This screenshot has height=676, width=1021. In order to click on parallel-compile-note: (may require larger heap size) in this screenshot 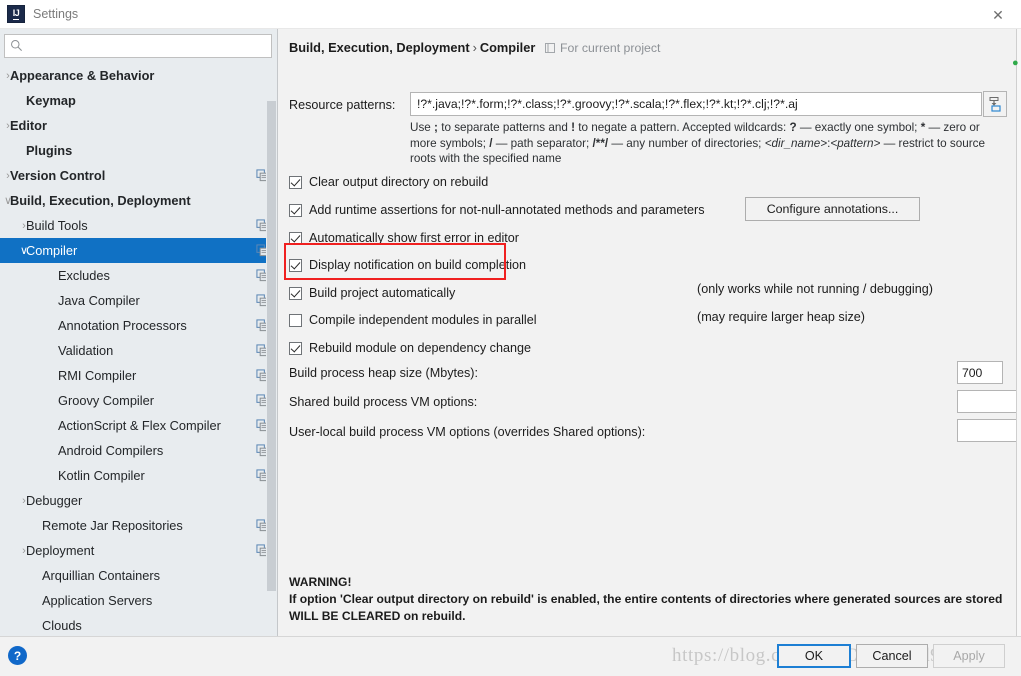, I will do `click(781, 317)`.